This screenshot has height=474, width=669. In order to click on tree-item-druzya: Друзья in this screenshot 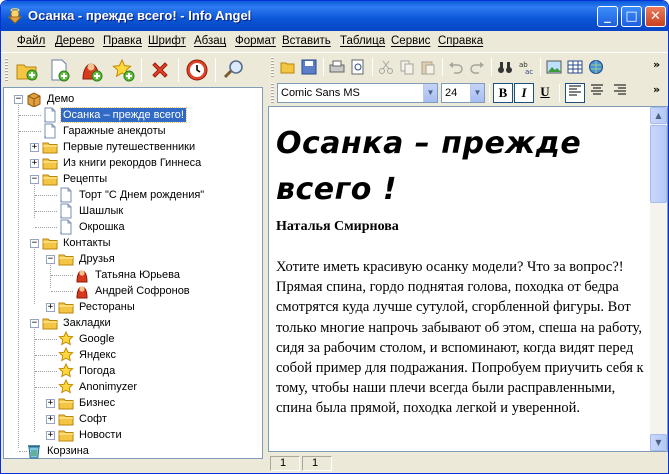, I will do `click(87, 259)`.